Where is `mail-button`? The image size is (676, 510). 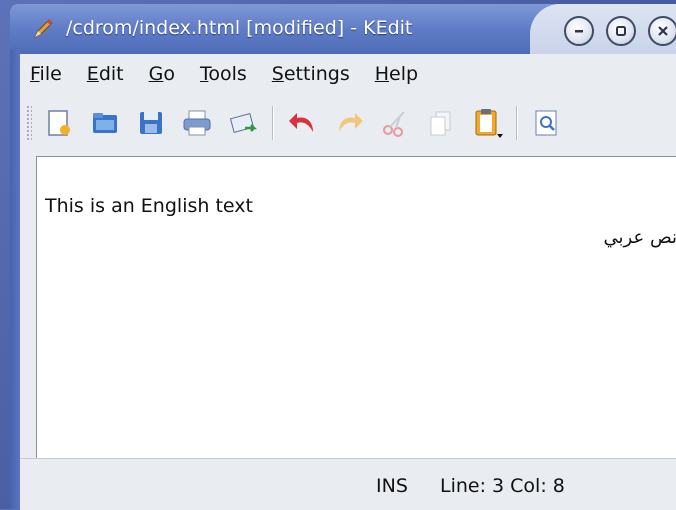
mail-button is located at coordinates (243, 123).